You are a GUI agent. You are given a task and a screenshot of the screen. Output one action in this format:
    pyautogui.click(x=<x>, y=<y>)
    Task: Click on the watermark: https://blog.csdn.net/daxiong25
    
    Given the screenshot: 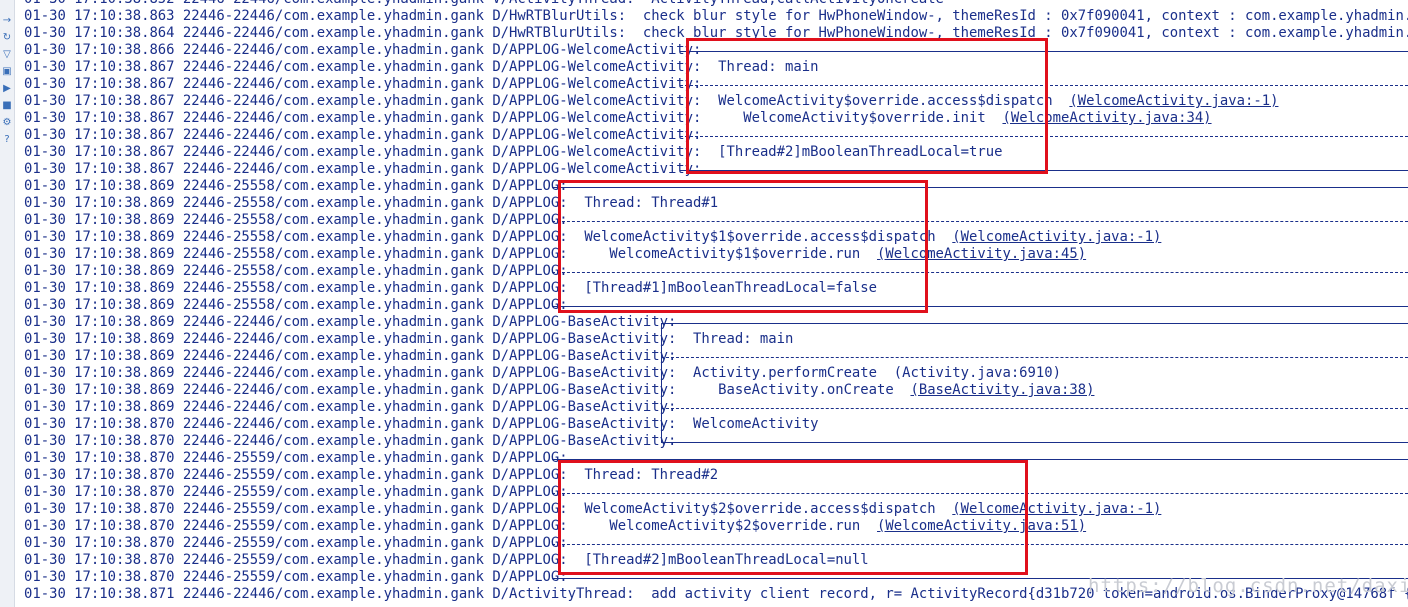 What is the action you would take?
    pyautogui.click(x=1248, y=586)
    